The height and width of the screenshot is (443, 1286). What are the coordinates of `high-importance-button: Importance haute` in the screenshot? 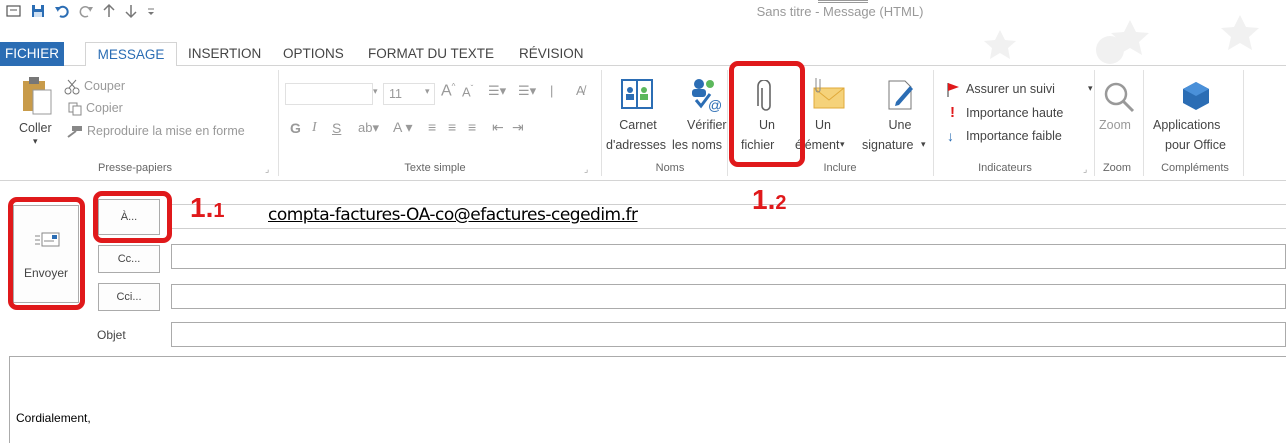 It's located at (1014, 113).